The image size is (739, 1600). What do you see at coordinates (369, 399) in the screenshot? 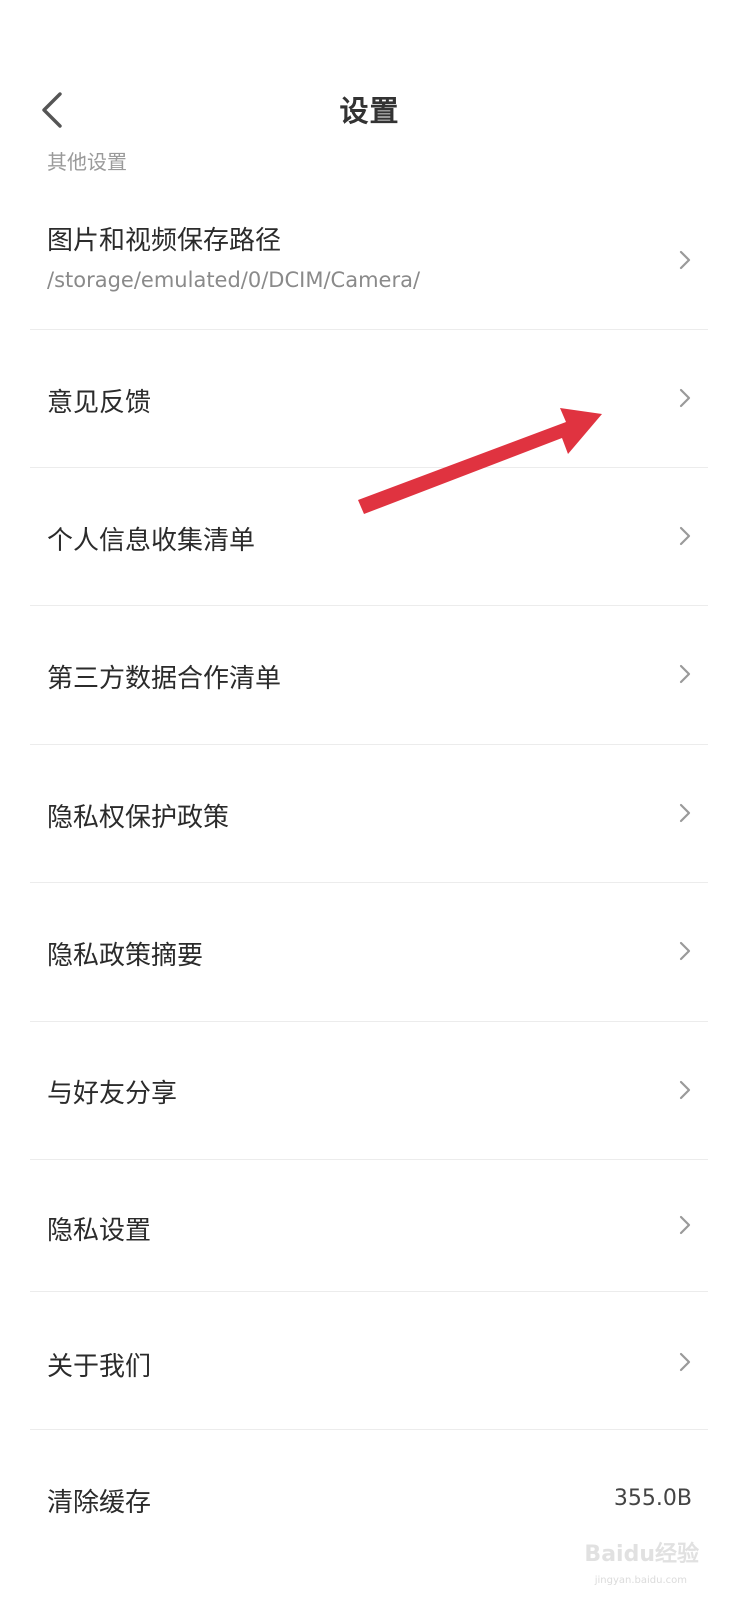
I see `list-item-feedback: 意见反馈` at bounding box center [369, 399].